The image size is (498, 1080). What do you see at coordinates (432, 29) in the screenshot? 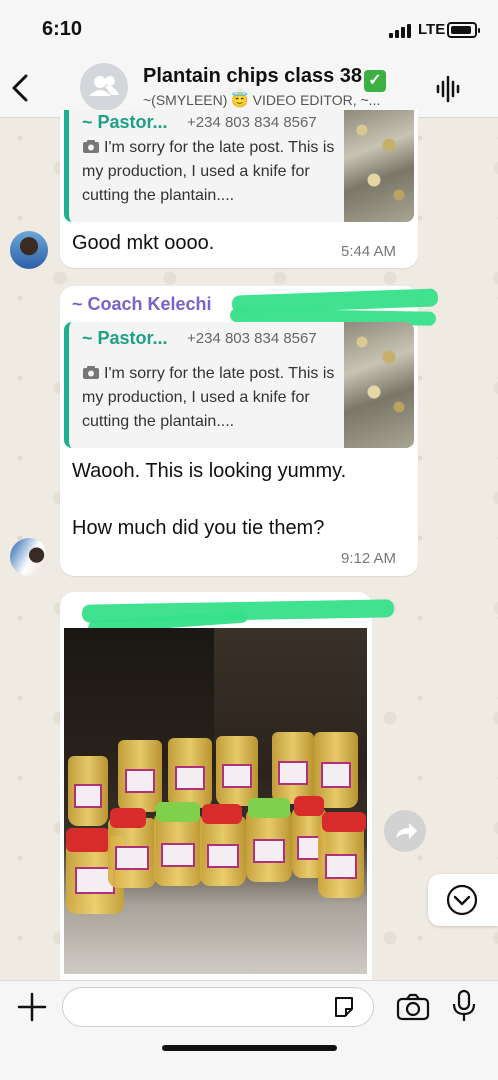
I see `network-label: LTE` at bounding box center [432, 29].